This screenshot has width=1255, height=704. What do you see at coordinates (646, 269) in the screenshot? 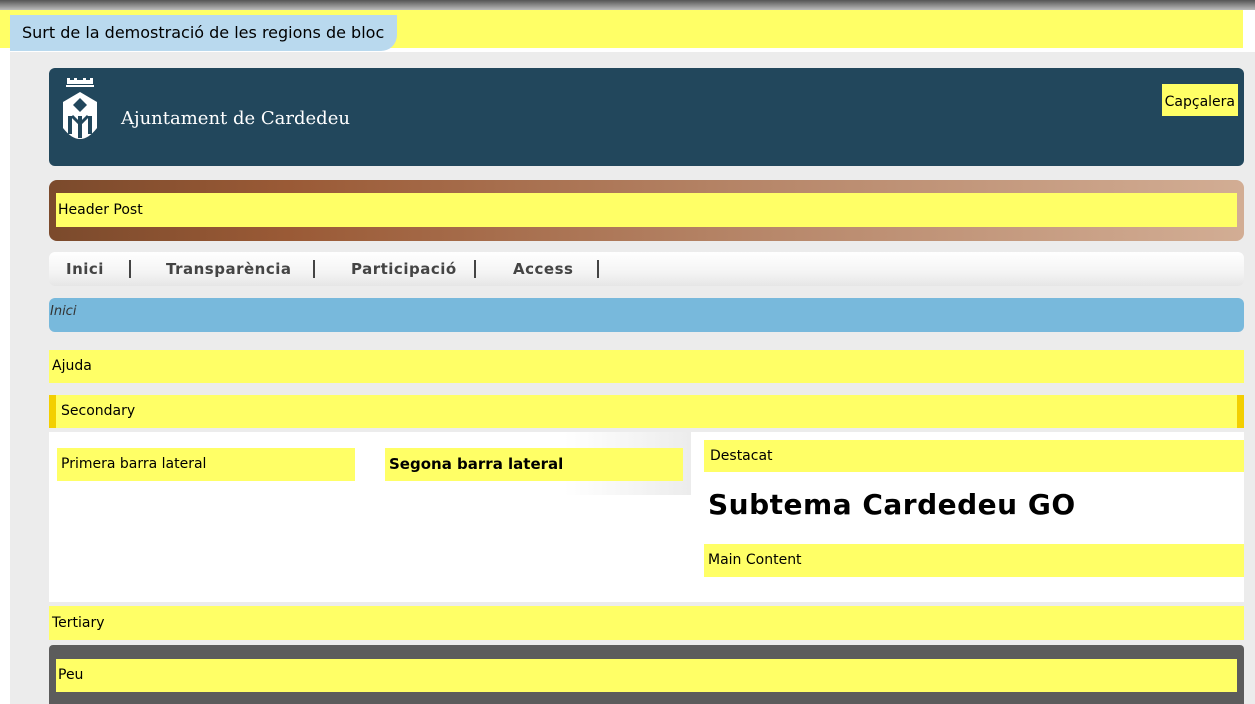
I see `main-navigation: Inici Transparència Participació Access` at bounding box center [646, 269].